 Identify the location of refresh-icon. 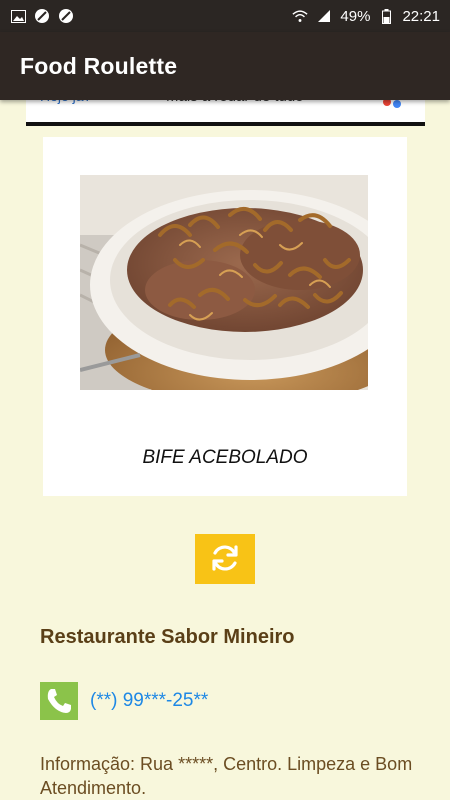
(225, 559).